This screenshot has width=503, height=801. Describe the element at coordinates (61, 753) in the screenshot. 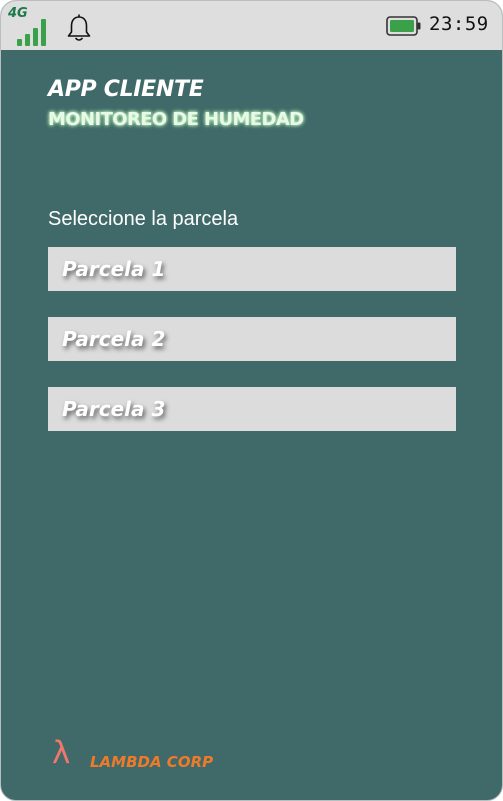

I see `lambda-logo-icon: λ` at that location.